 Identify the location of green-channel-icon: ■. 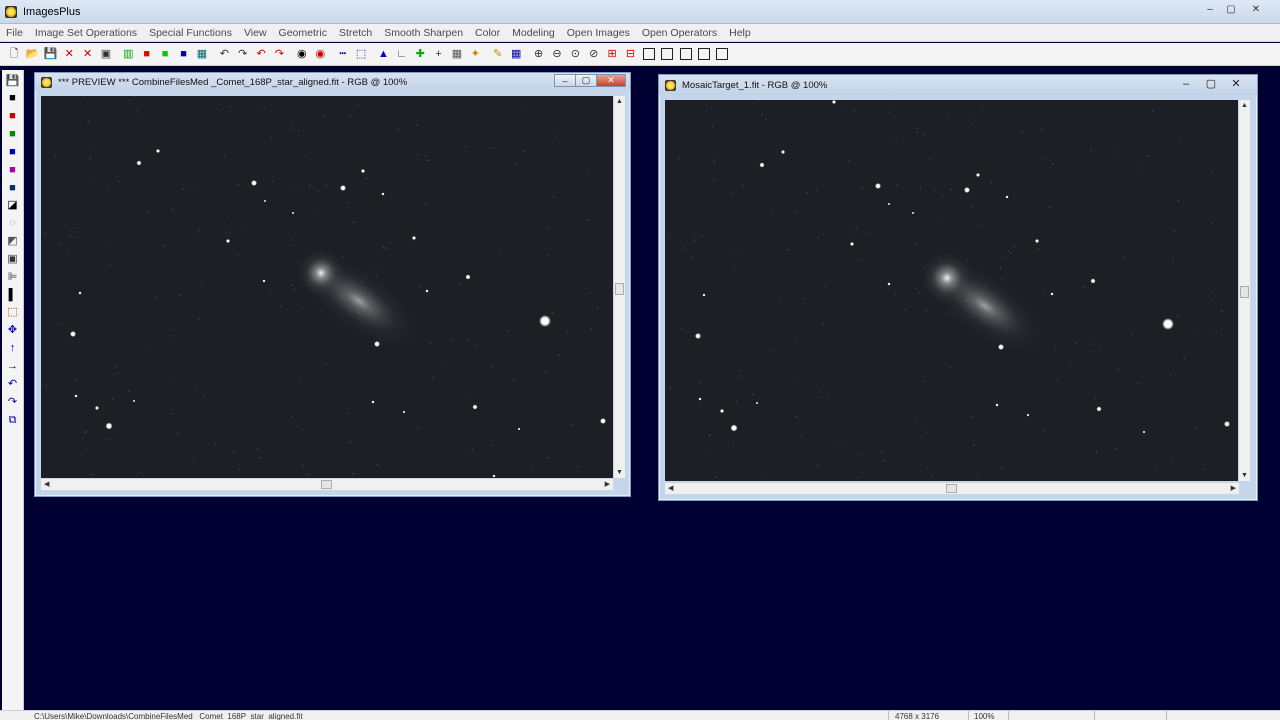
(165, 54).